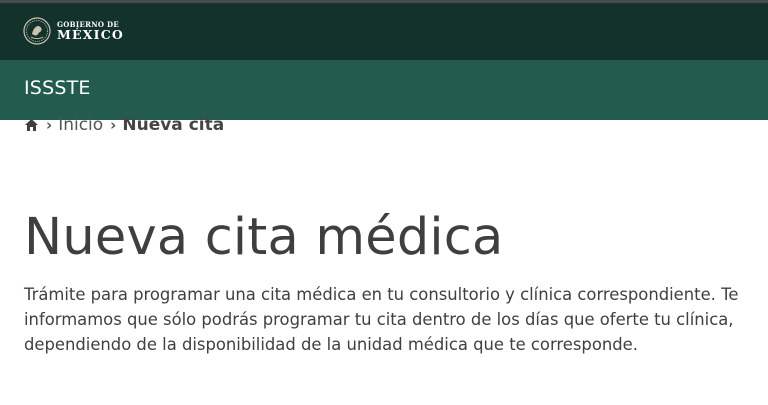 The width and height of the screenshot is (768, 405). I want to click on gov-top-bar: GOBIERNO DE MÉXICO, so click(384, 30).